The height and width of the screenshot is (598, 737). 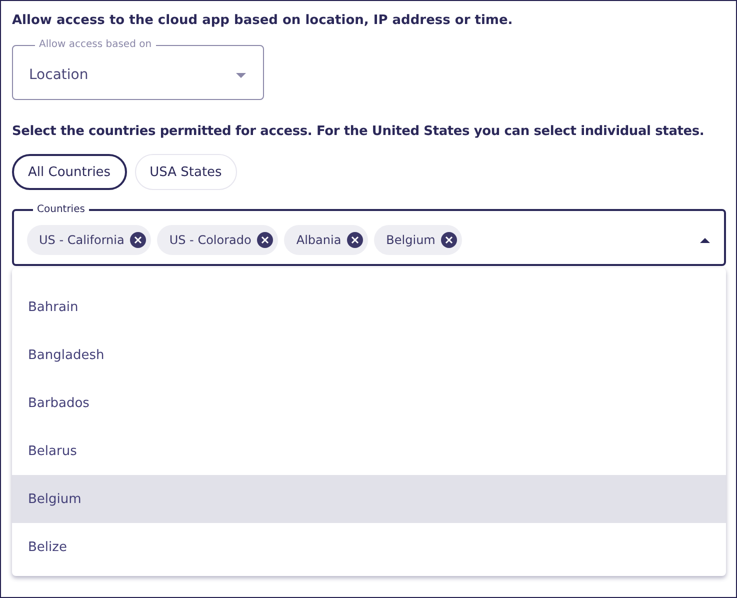 I want to click on filter-toggle: All Countries, so click(x=69, y=172).